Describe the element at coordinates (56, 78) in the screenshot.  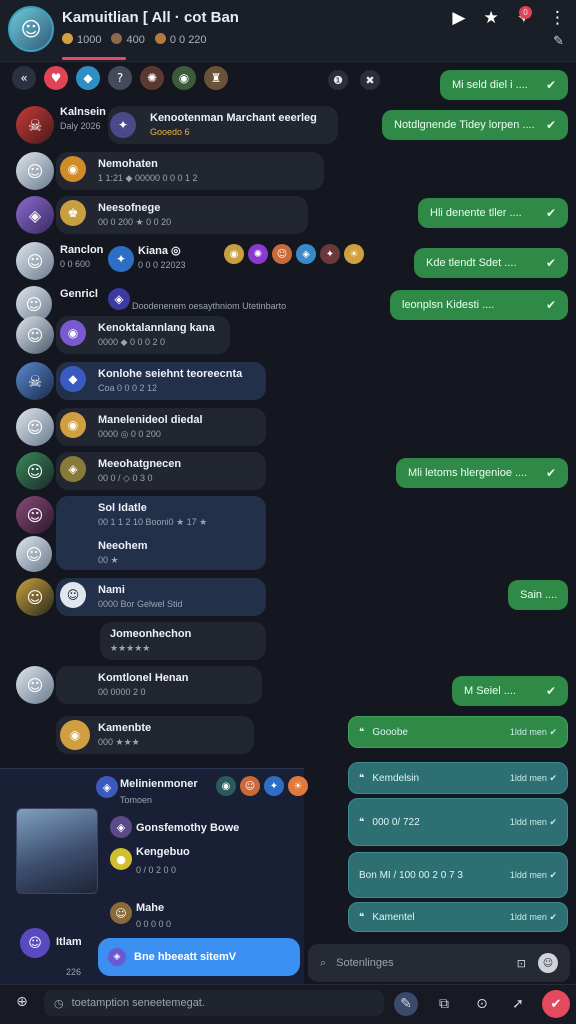
I see `reaction-1: ♥` at that location.